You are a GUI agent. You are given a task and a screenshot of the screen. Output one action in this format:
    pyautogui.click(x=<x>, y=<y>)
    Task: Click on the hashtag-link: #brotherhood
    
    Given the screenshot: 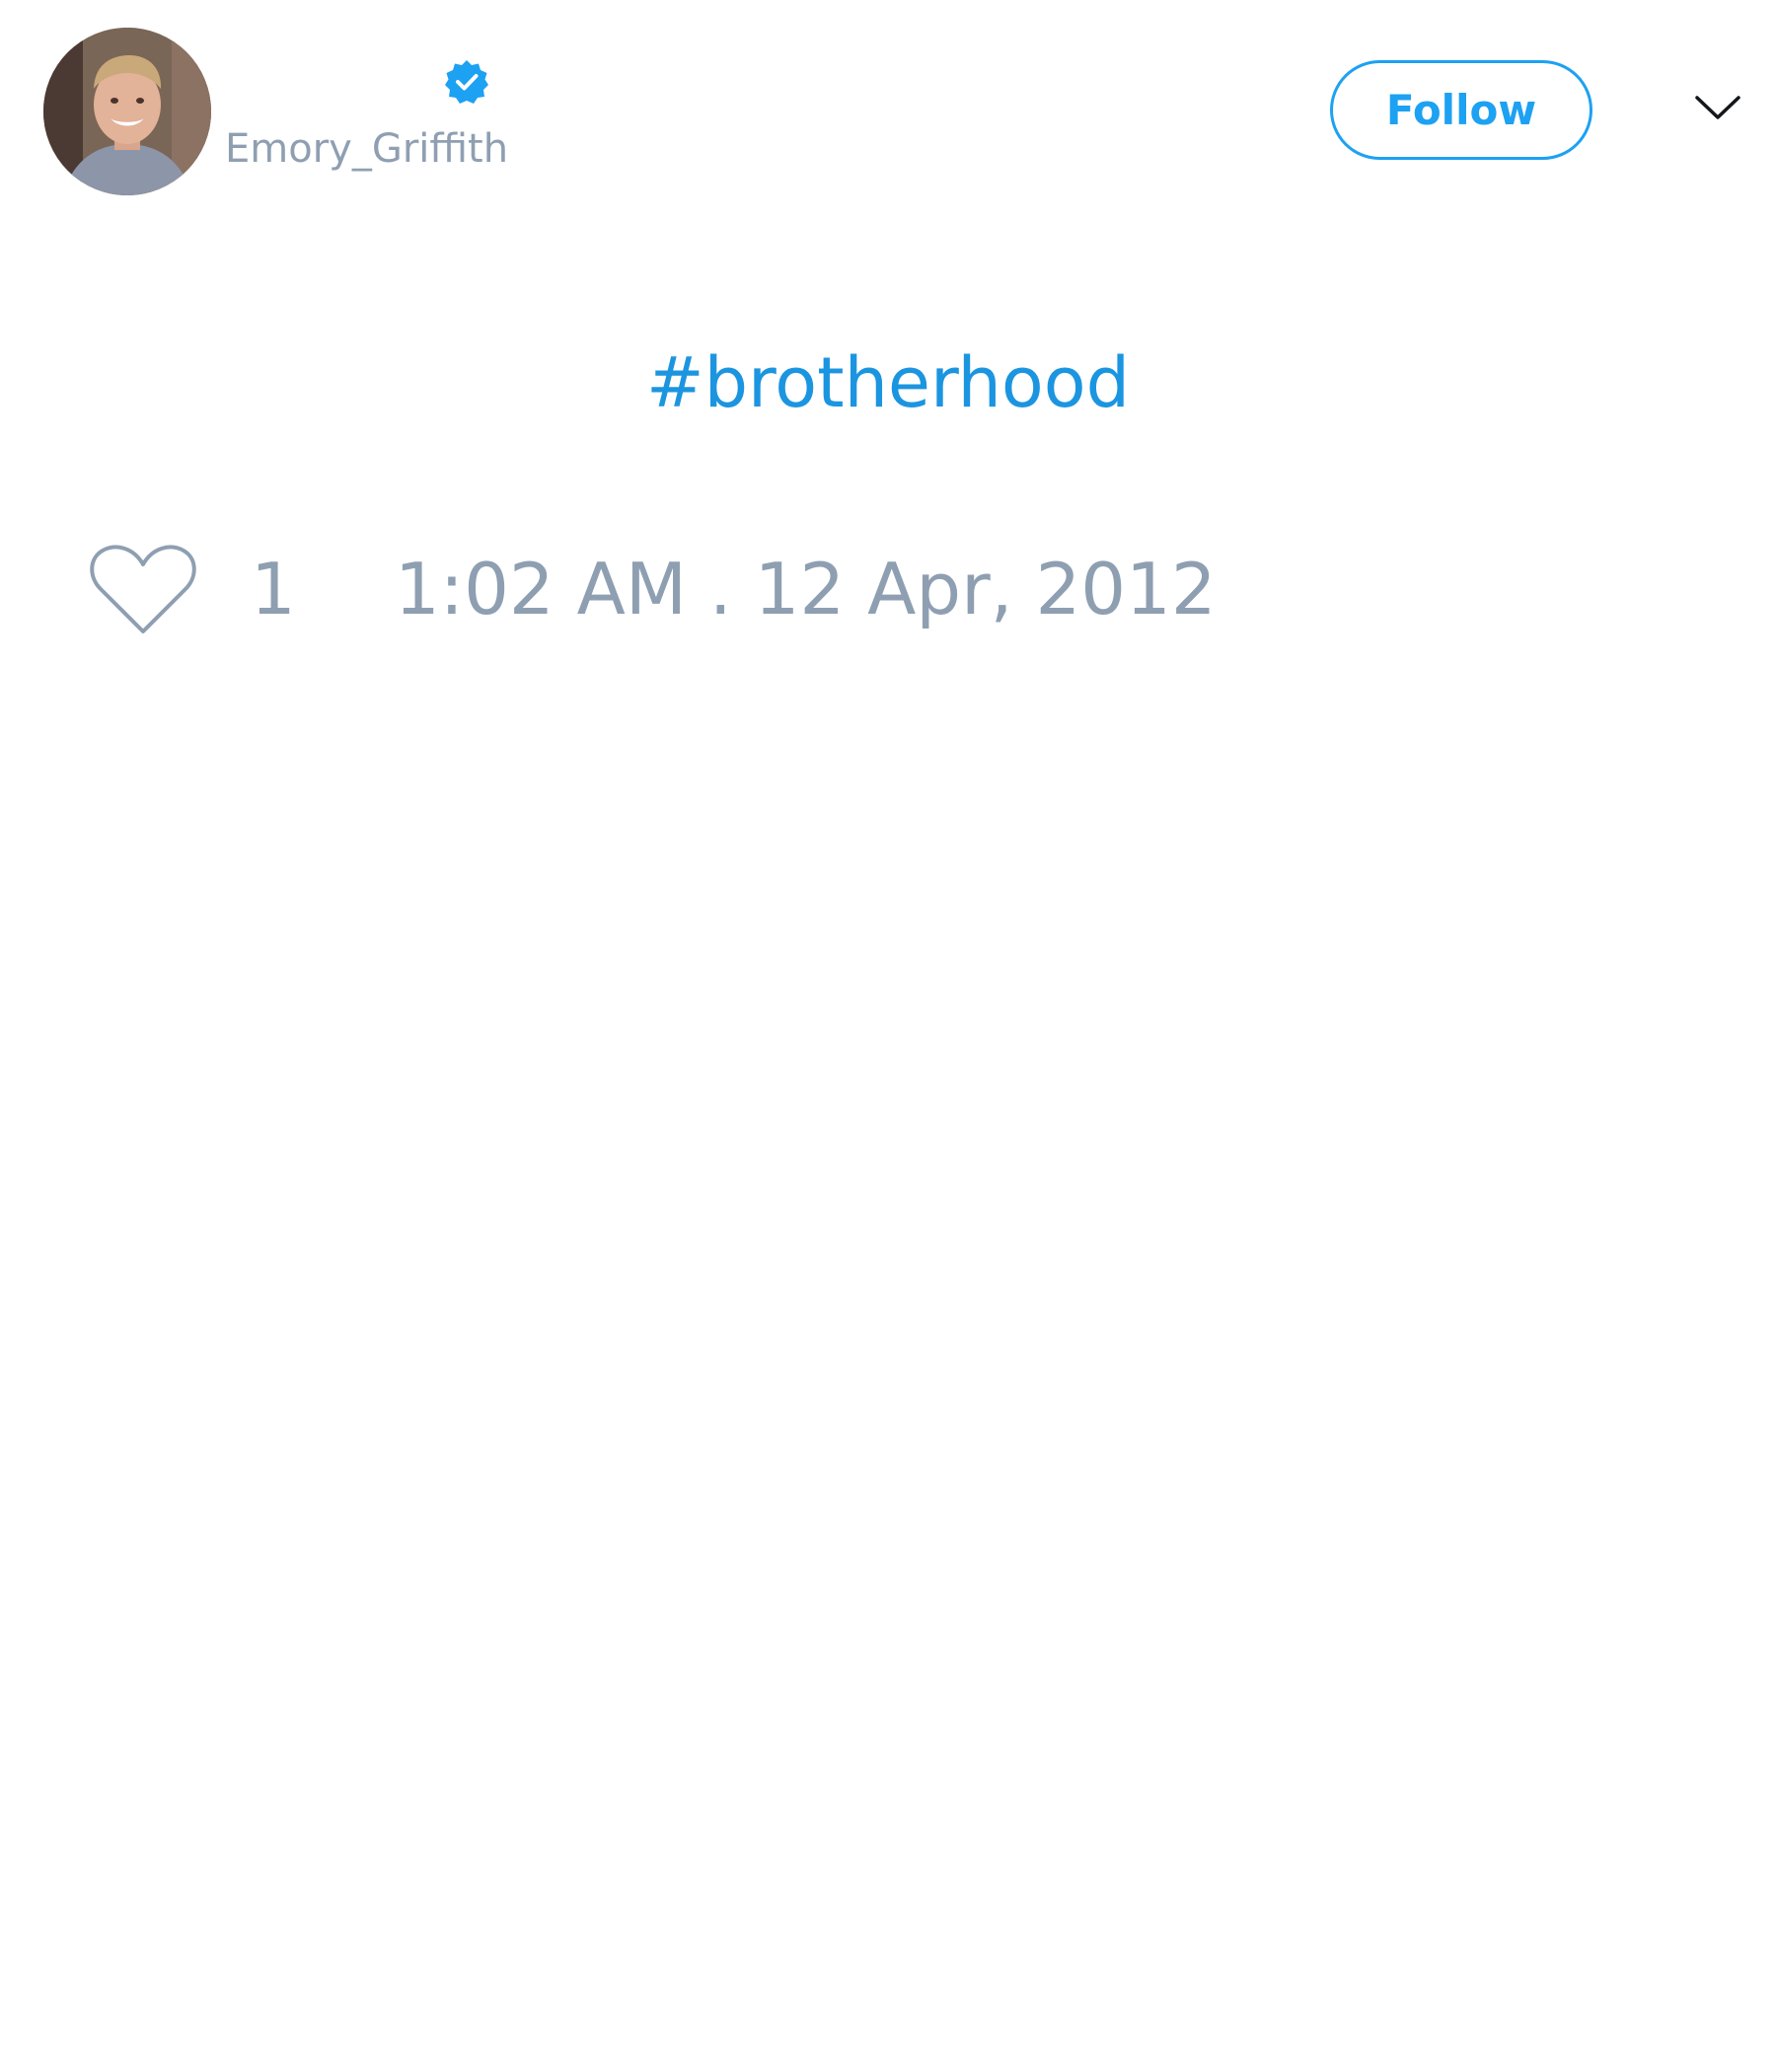 What is the action you would take?
    pyautogui.click(x=888, y=383)
    